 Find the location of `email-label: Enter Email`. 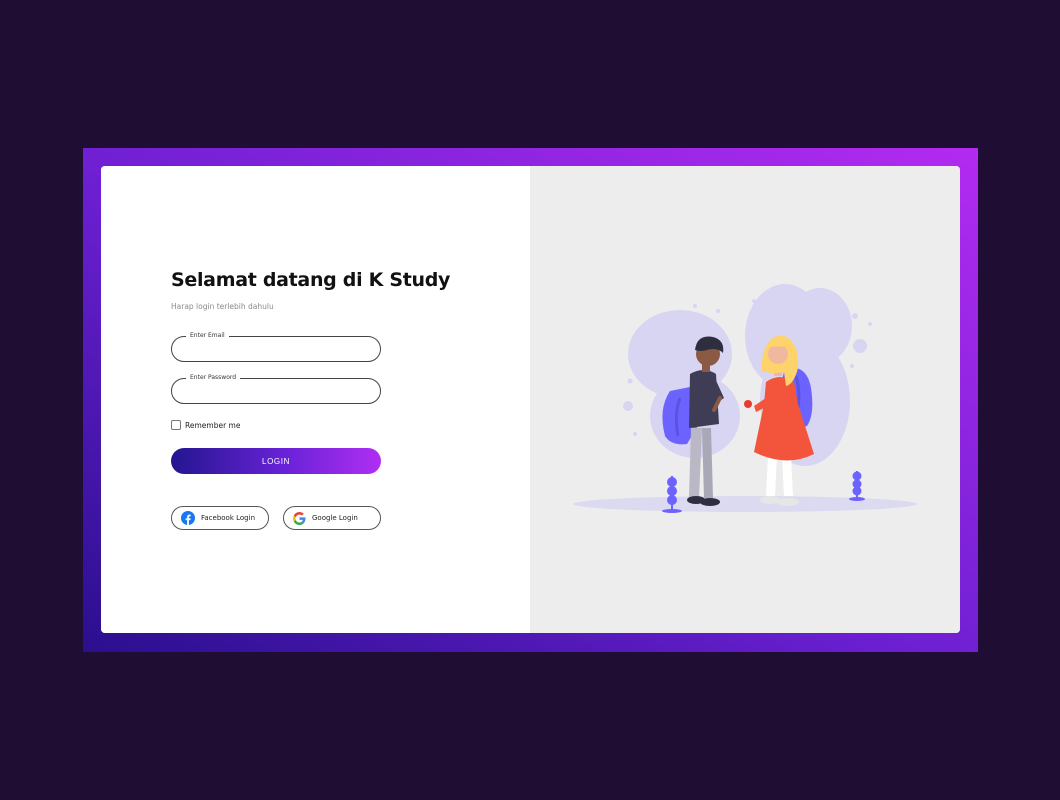

email-label: Enter Email is located at coordinates (207, 336).